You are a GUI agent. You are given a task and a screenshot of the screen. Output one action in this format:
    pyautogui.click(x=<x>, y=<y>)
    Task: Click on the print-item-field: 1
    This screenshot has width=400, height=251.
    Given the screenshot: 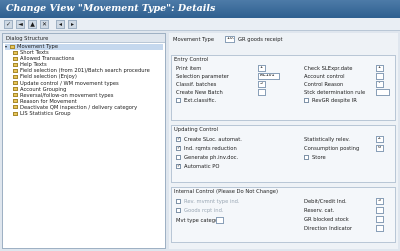 What is the action you would take?
    pyautogui.click(x=262, y=68)
    